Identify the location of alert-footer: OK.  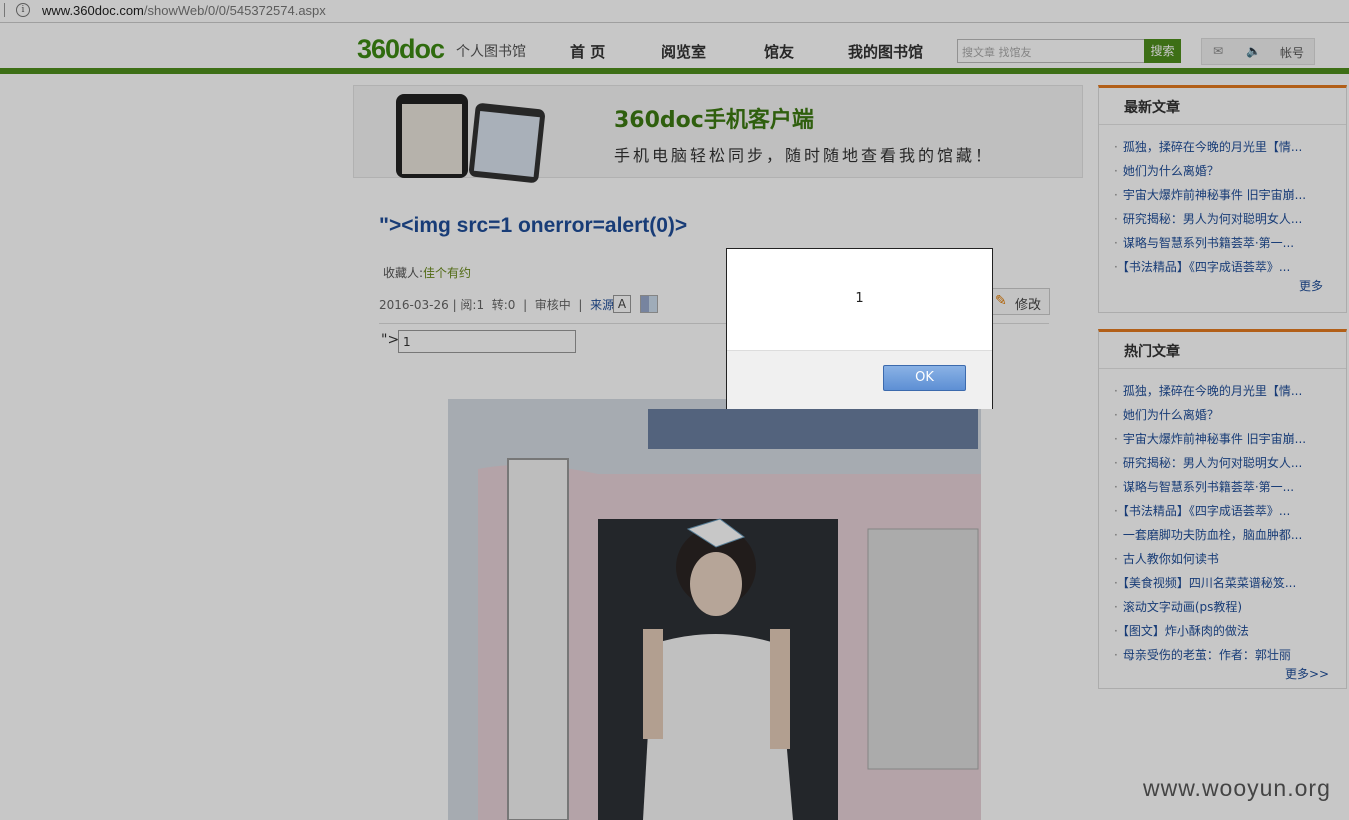
(859, 379).